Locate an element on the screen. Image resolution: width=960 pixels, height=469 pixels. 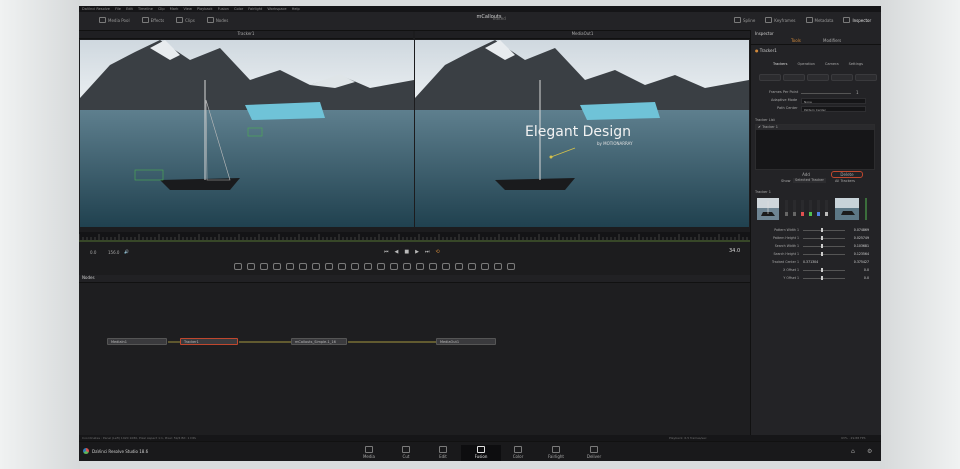
page-cut: Cut is located at coordinates (406, 453).